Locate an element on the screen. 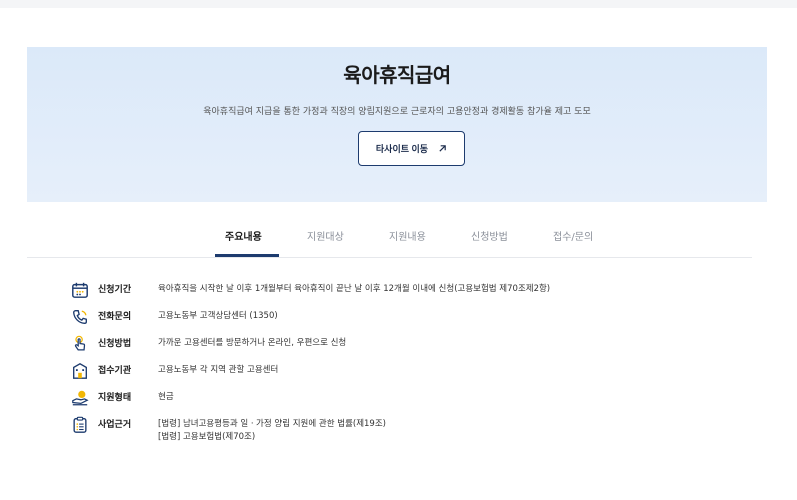  phone-icon is located at coordinates (80, 317).